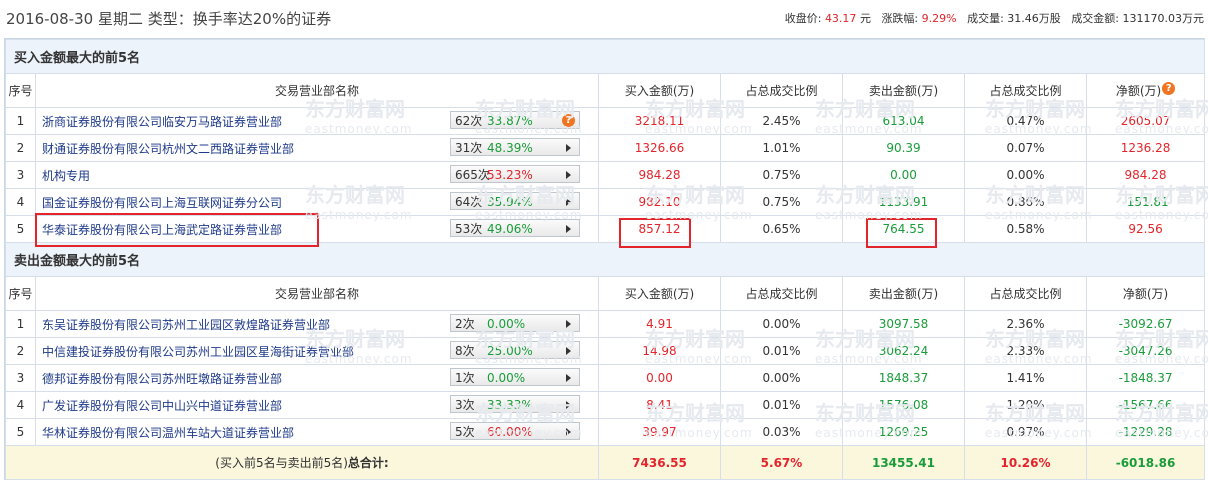 Image resolution: width=1208 pixels, height=490 pixels. Describe the element at coordinates (781, 378) in the screenshot. I see `buy-ratio-cell: 0.00%` at that location.